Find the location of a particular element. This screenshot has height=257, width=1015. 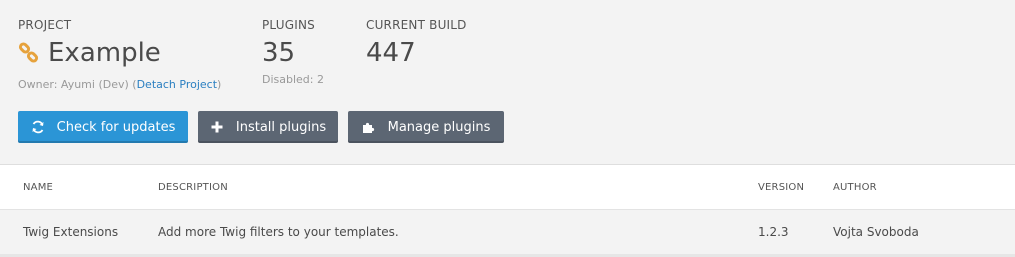

check-updates-button: Check for updates is located at coordinates (103, 127).